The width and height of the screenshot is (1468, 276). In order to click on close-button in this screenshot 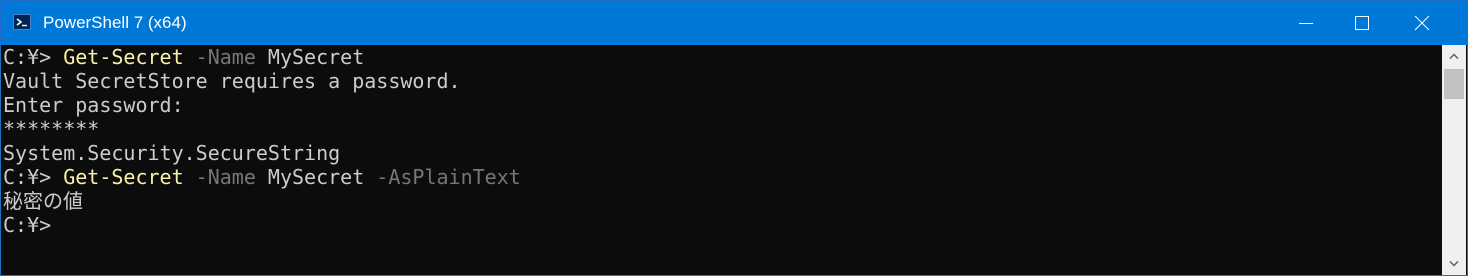, I will do `click(1422, 23)`.